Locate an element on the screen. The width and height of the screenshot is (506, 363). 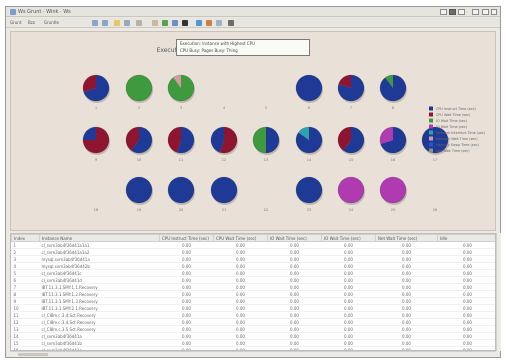
pie-2: 2 is located at coordinates (139, 92).